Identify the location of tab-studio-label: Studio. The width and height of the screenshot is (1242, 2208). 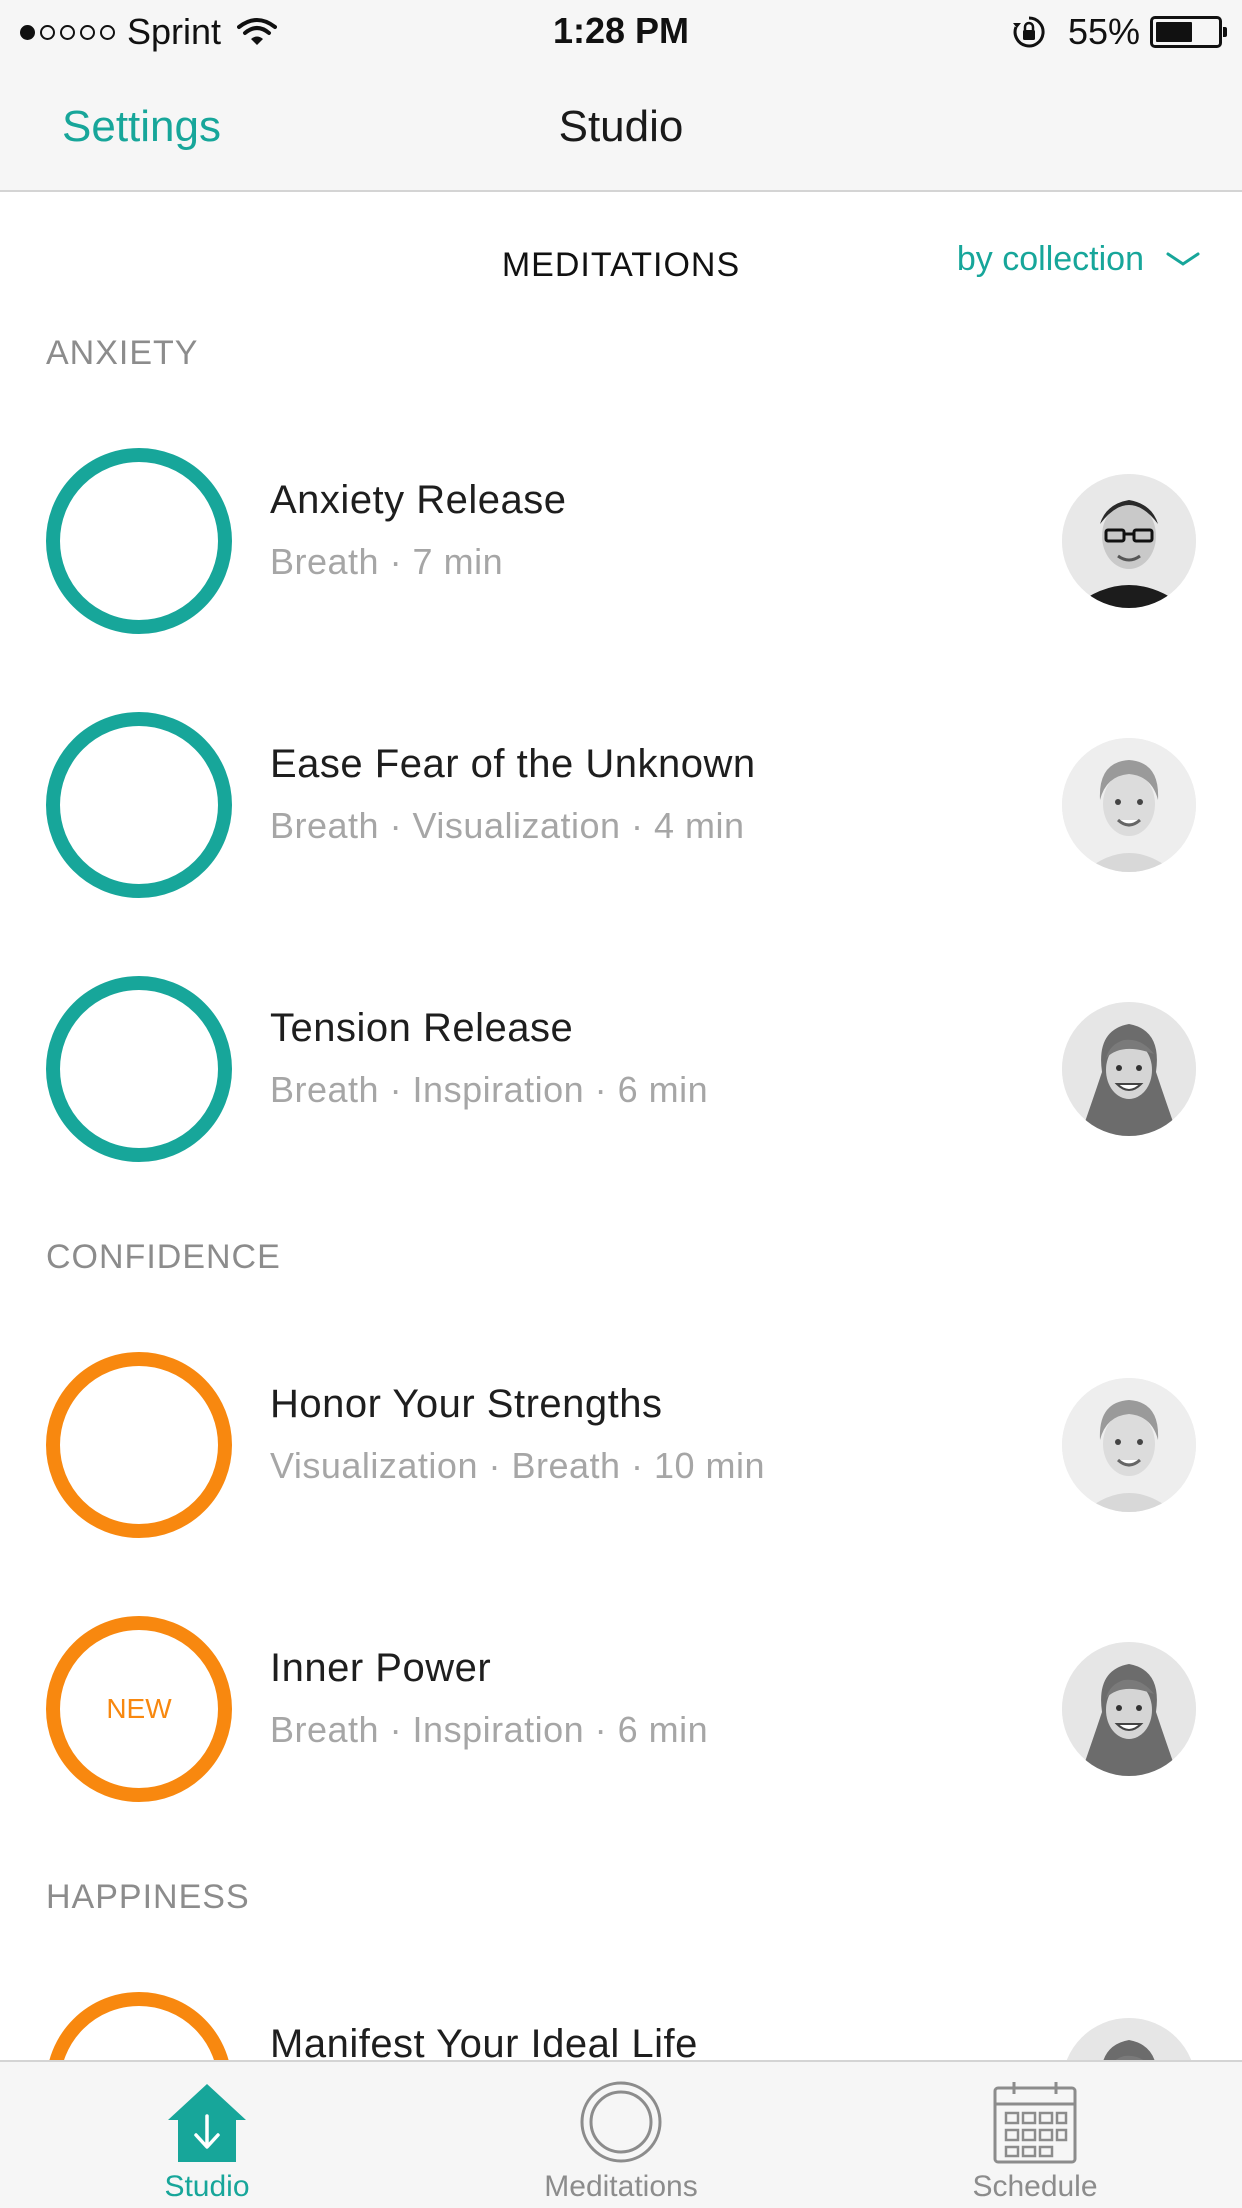
(207, 2186).